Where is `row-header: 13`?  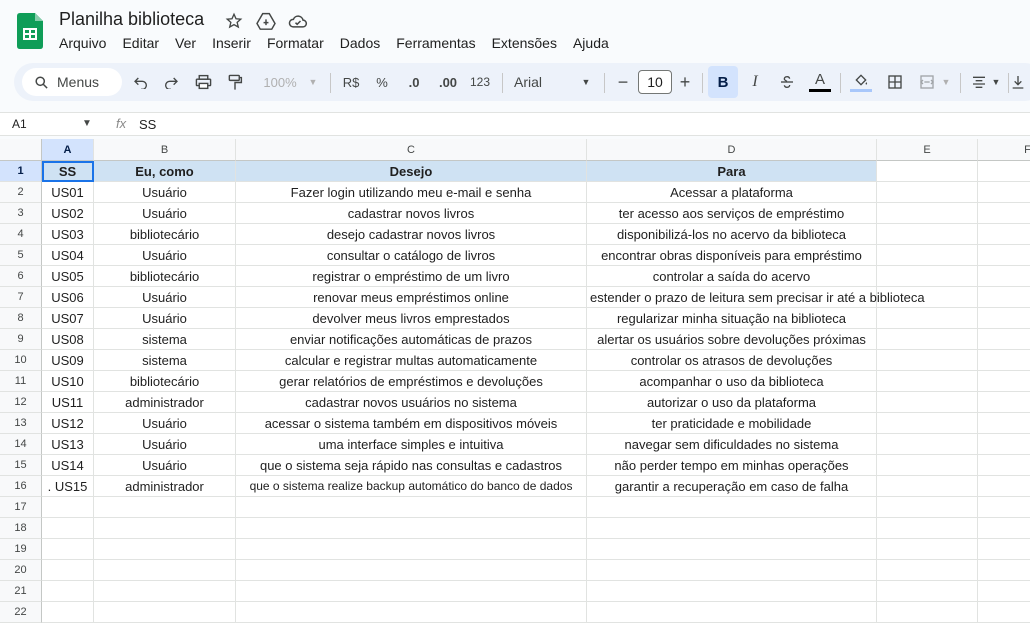
row-header: 13 is located at coordinates (21, 423).